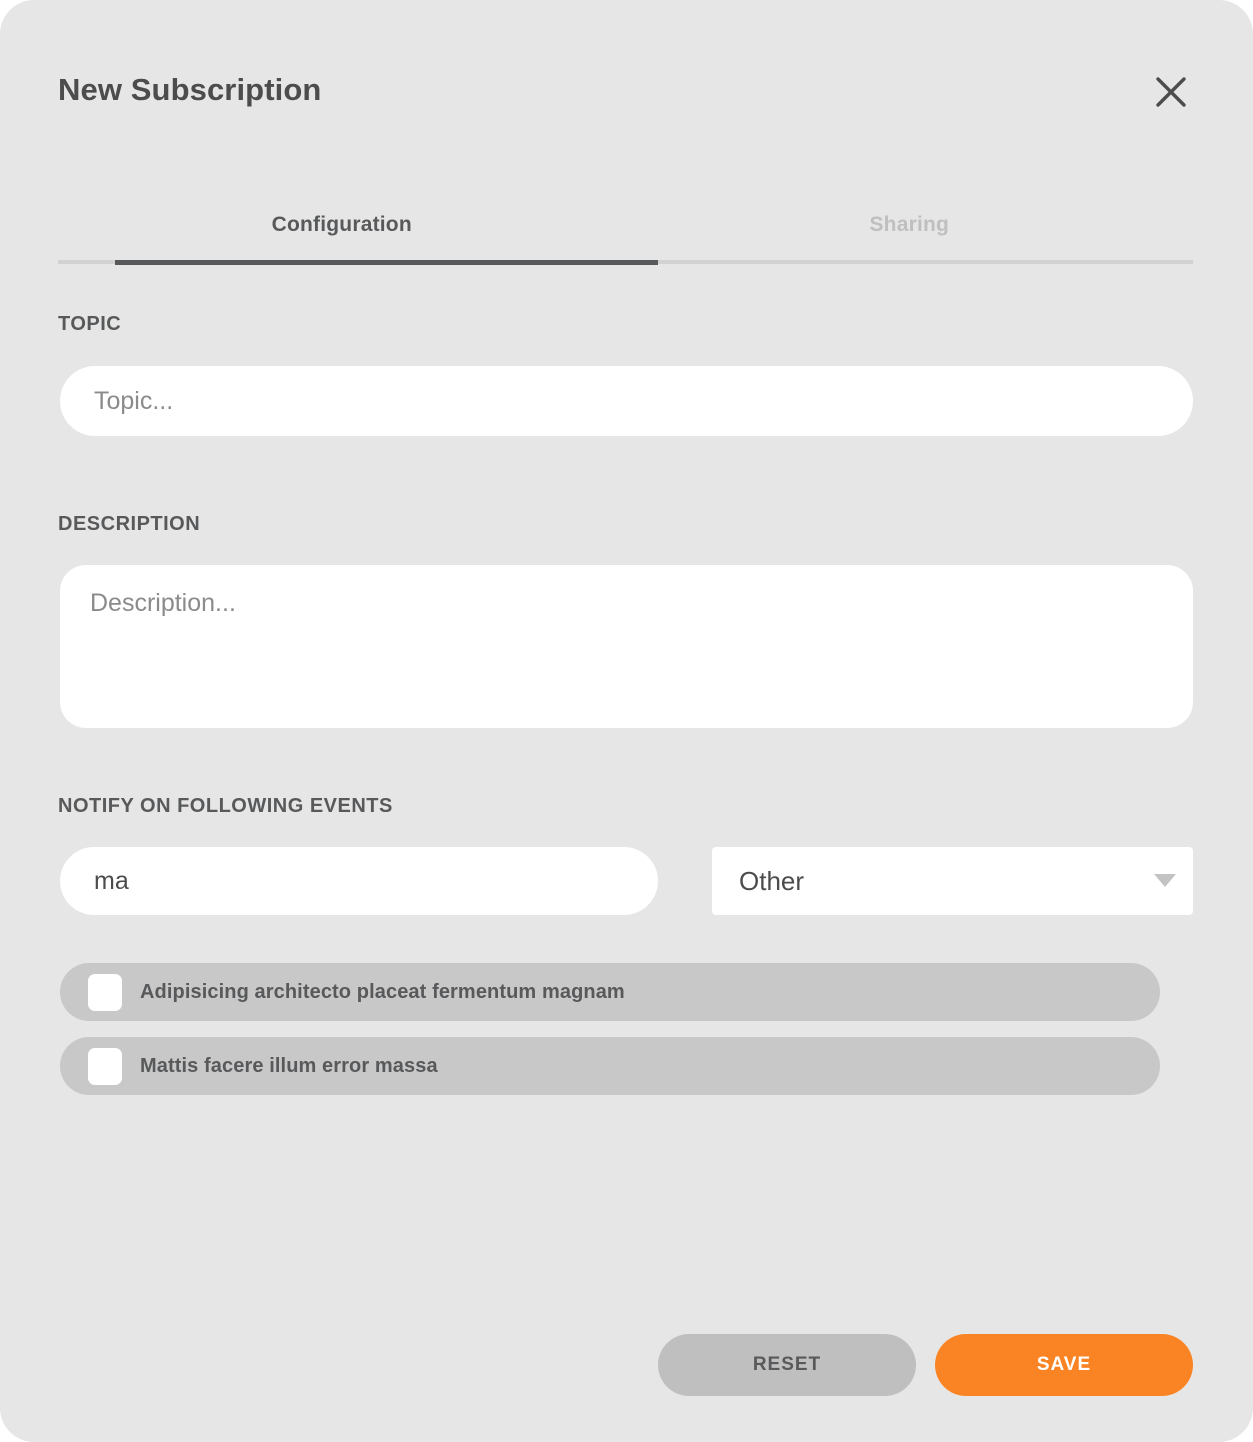 This screenshot has height=1442, width=1253. What do you see at coordinates (190, 89) in the screenshot?
I see `page-title: New Subscription` at bounding box center [190, 89].